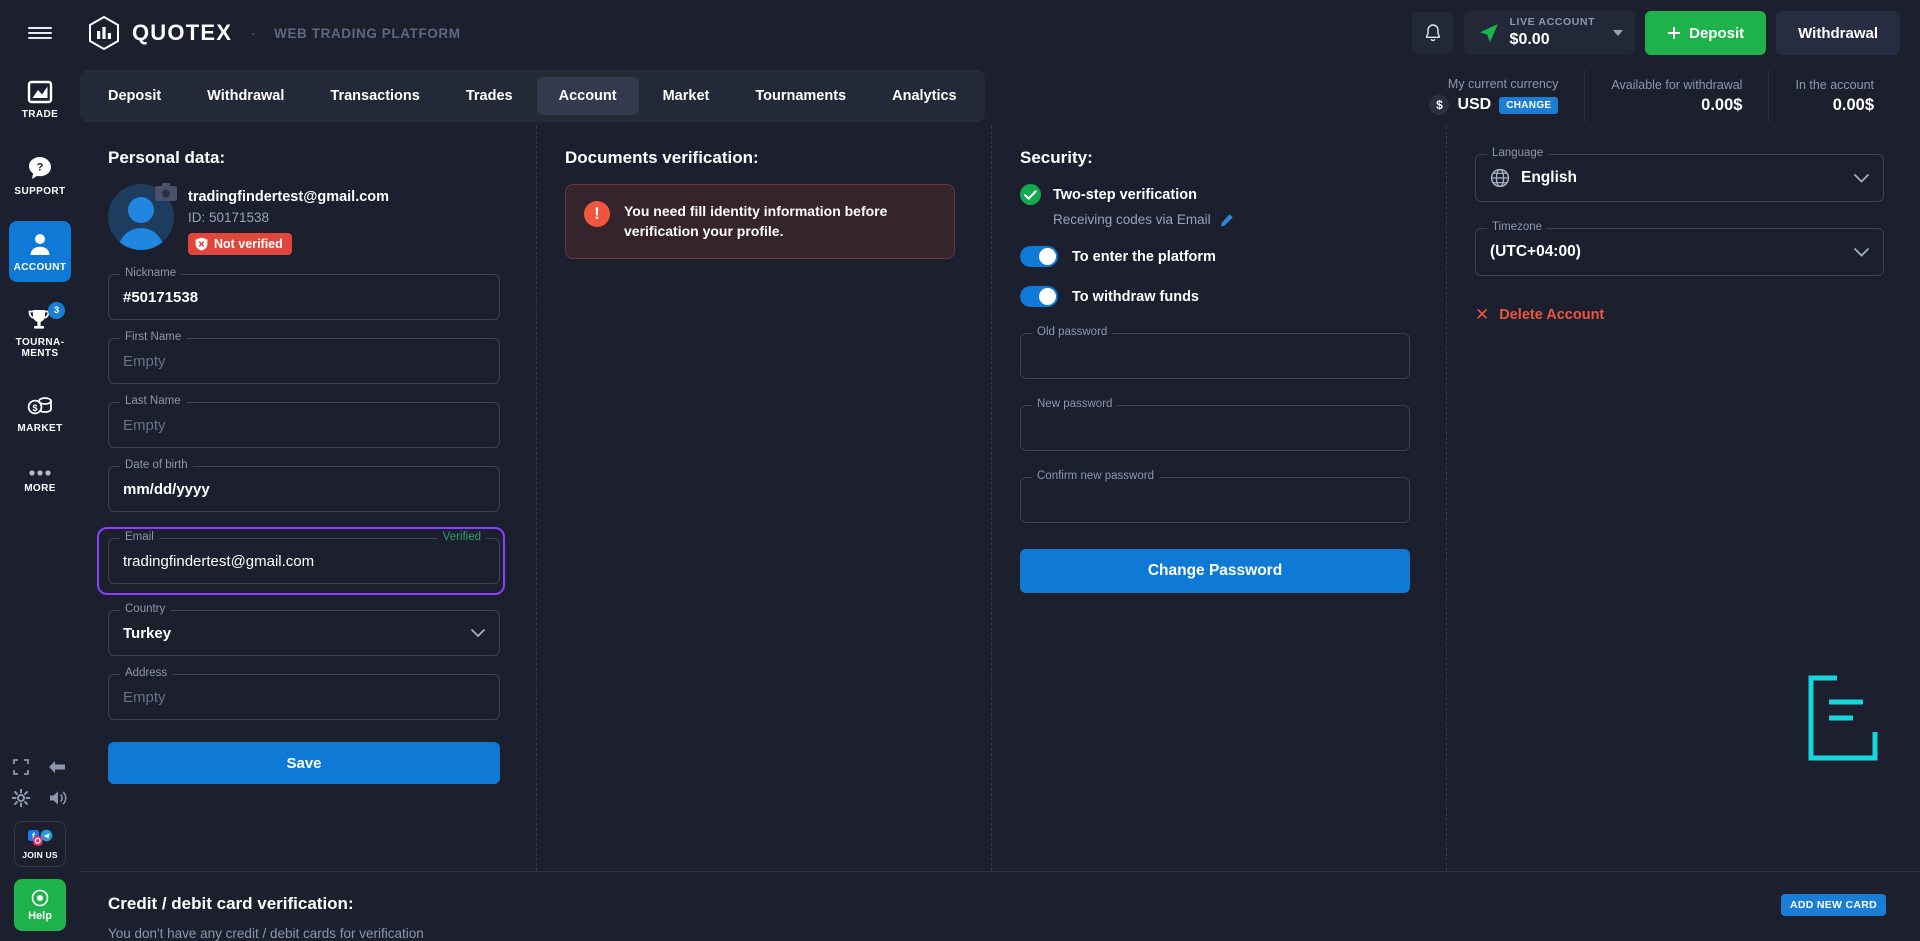 This screenshot has width=1920, height=941. Describe the element at coordinates (139, 537) in the screenshot. I see `email-legend: Email` at that location.